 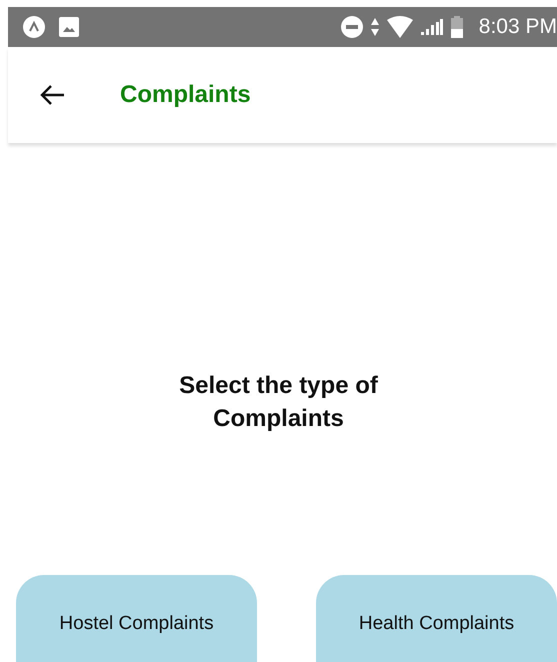 I want to click on clock-time: 8:03 PM, so click(x=517, y=27).